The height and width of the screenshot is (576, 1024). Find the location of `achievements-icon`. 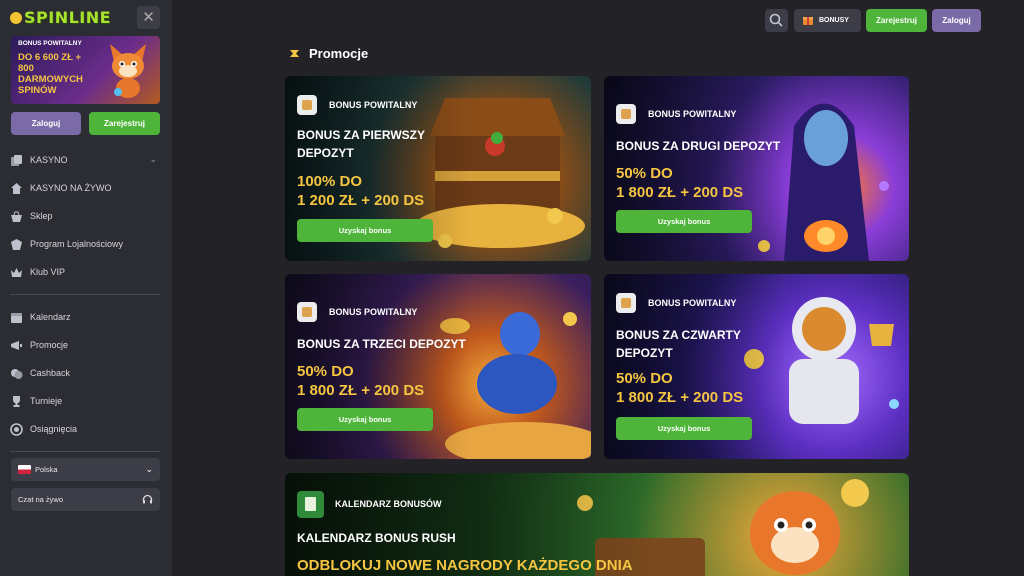

achievements-icon is located at coordinates (16, 429).